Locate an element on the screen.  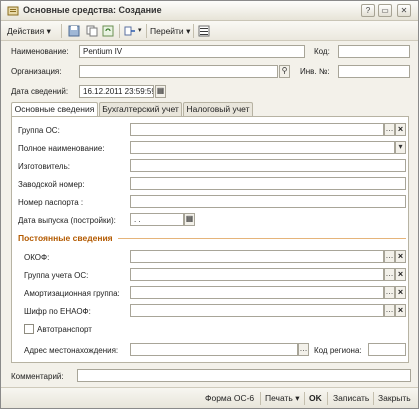
address-label: Адрес местонахождения: is located at coordinates (71, 350).